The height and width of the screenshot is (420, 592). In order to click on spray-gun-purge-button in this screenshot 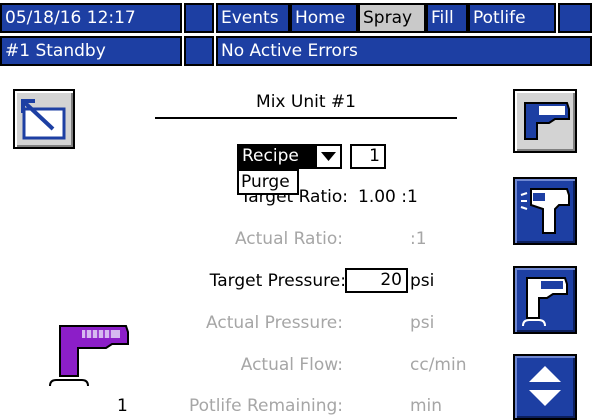, I will do `click(545, 211)`.